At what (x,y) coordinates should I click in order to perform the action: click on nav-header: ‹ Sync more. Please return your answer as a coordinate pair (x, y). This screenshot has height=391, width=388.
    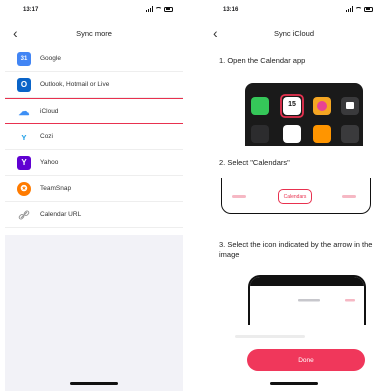
    Looking at the image, I should click on (94, 34).